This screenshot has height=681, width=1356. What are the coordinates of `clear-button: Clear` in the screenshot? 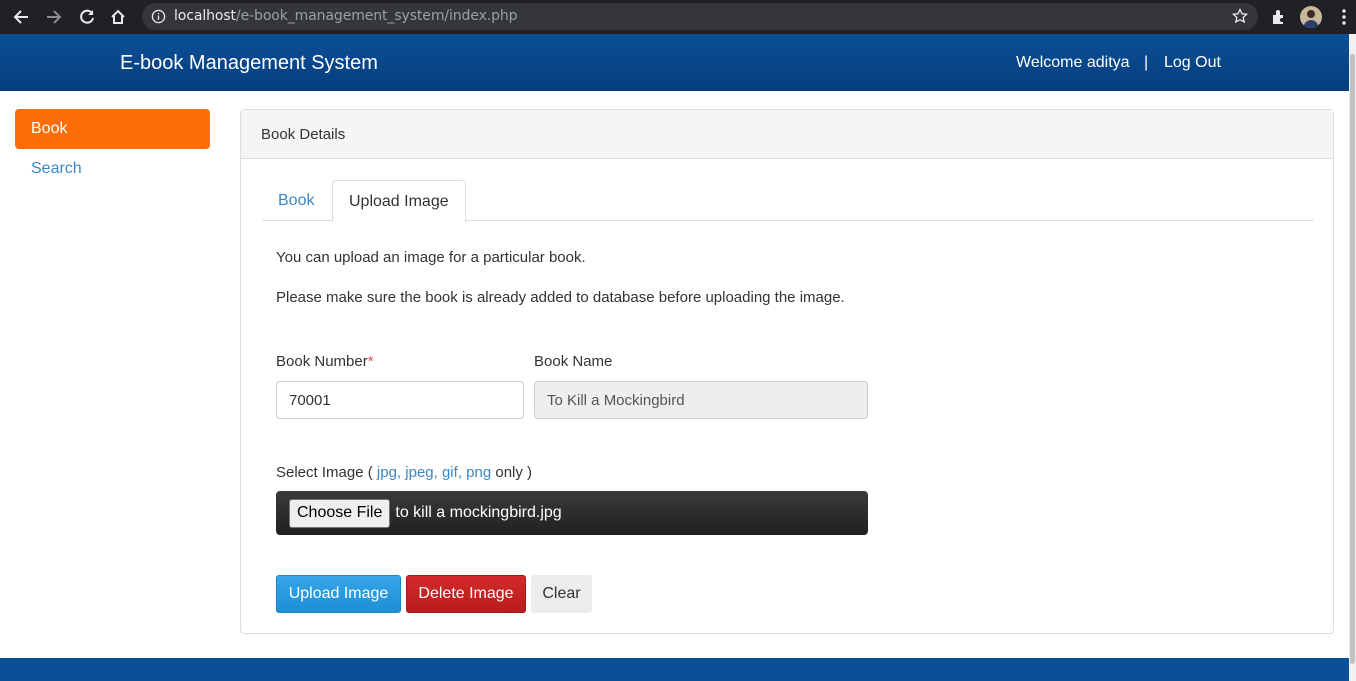 It's located at (561, 594).